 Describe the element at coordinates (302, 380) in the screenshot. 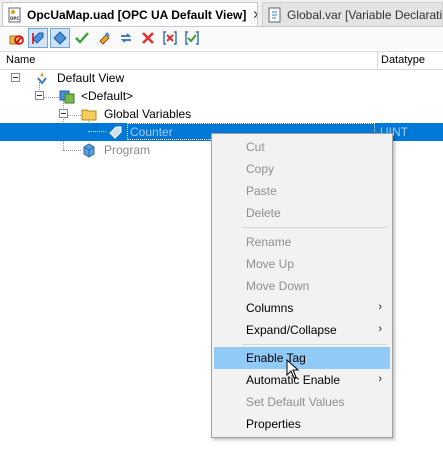

I see `menu-item-automatic-enable: Automatic Enable ›` at that location.